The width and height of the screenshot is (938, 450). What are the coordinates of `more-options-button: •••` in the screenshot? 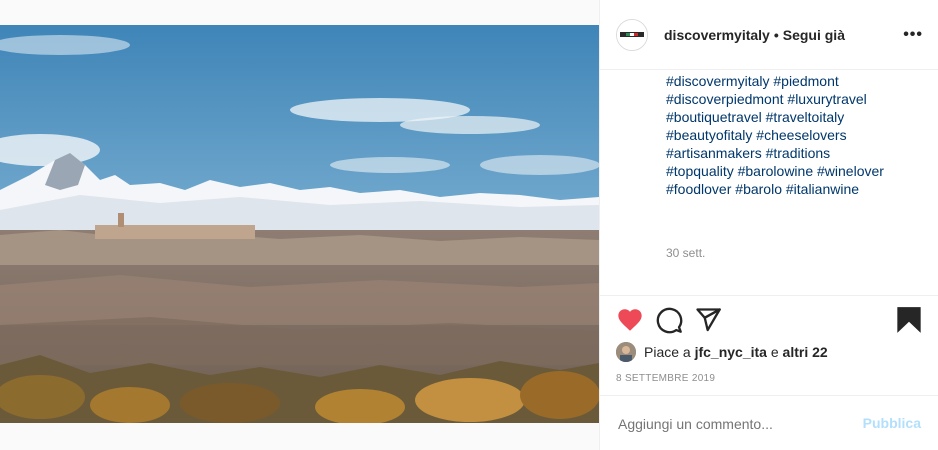 It's located at (913, 35).